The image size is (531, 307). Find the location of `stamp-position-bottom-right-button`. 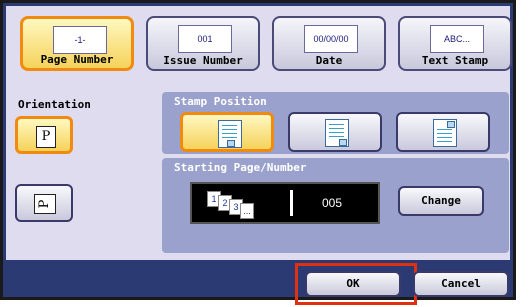

stamp-position-bottom-right-button is located at coordinates (335, 132).